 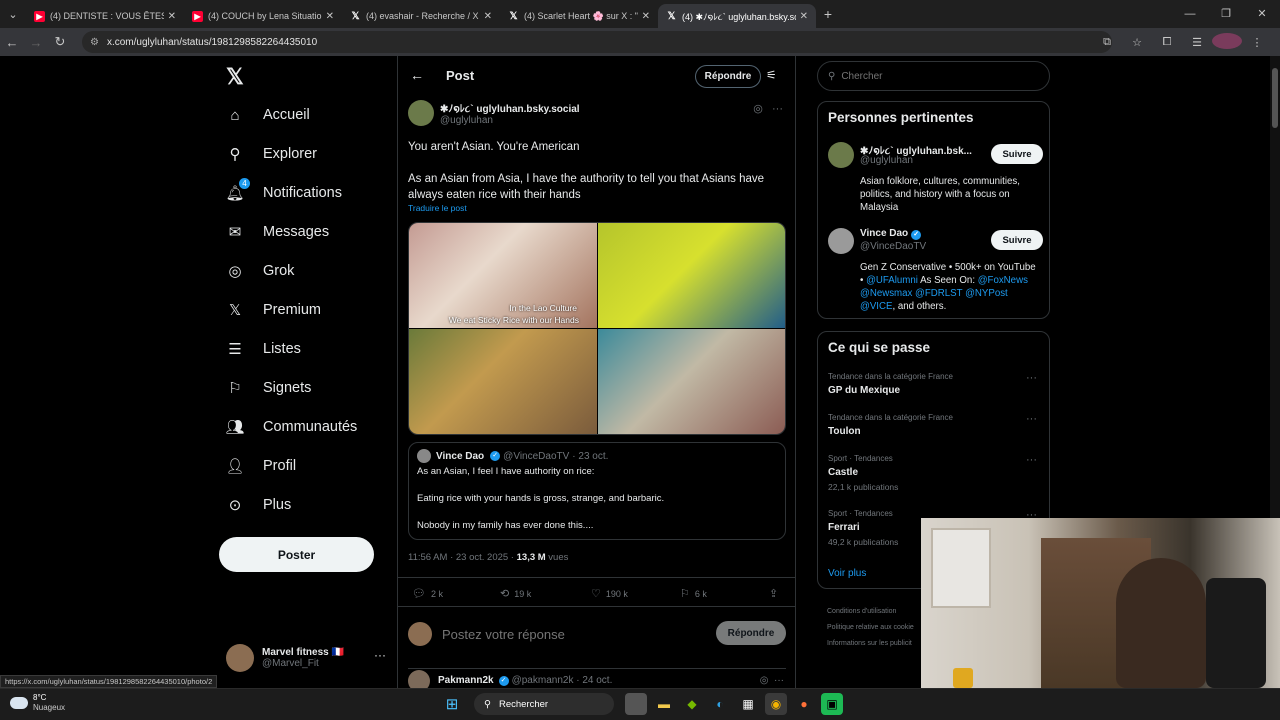 What do you see at coordinates (1227, 42) in the screenshot?
I see `profile-avatar` at bounding box center [1227, 42].